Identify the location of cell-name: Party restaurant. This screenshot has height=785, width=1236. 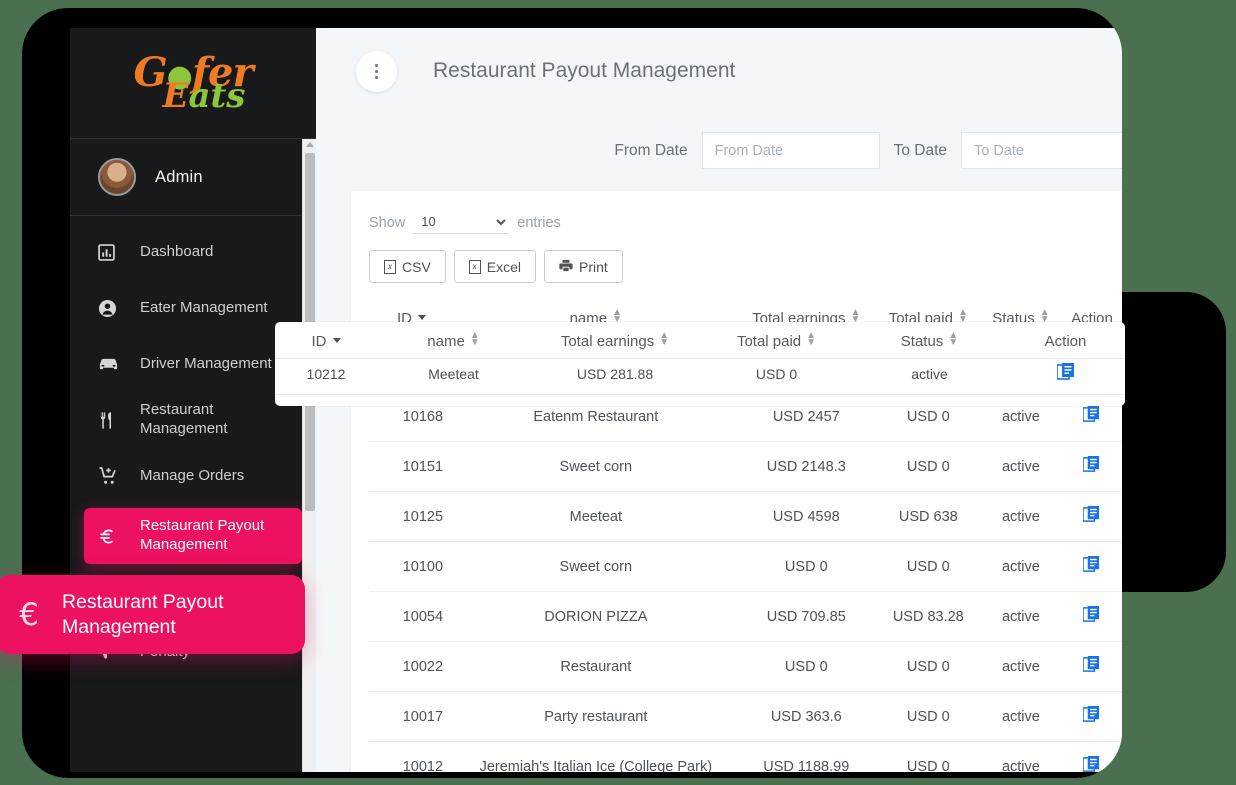
(595, 716).